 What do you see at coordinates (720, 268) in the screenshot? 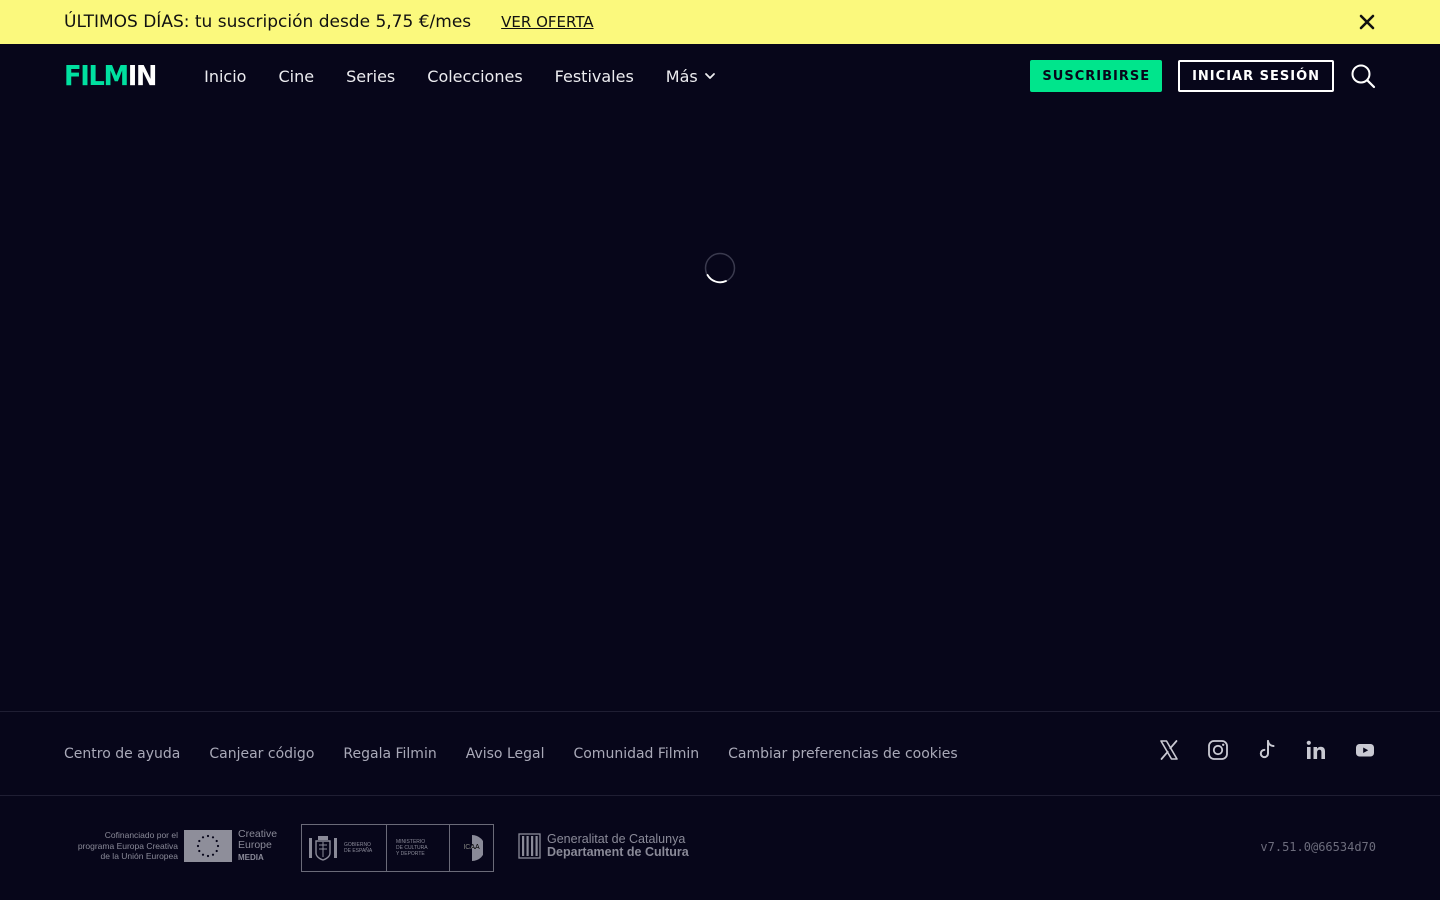
I see `spinner-icon` at bounding box center [720, 268].